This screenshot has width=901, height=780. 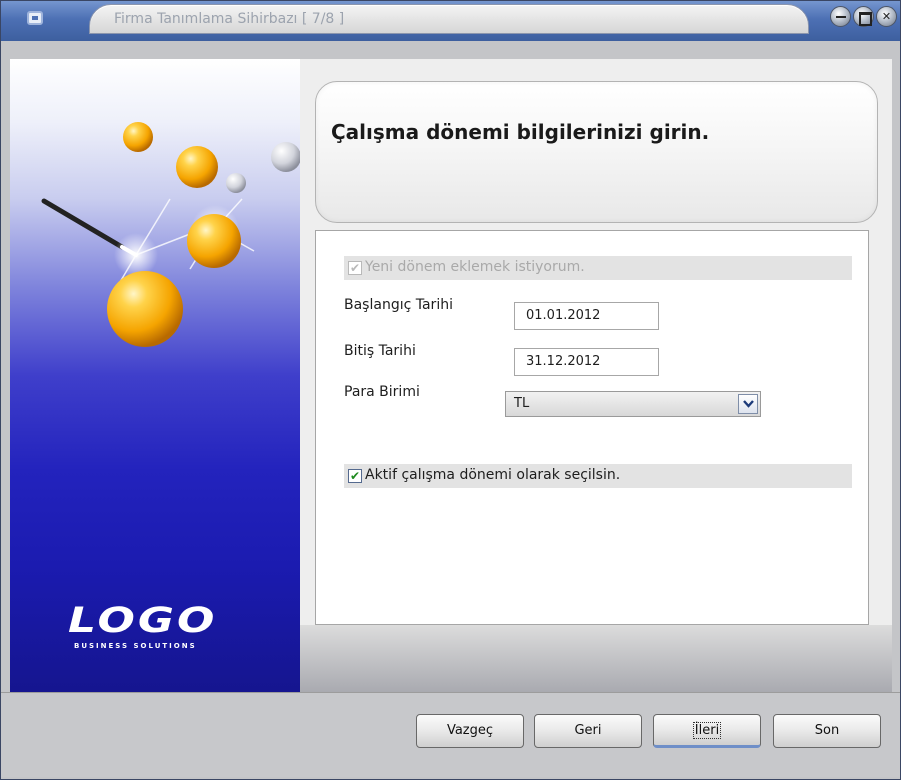 What do you see at coordinates (135, 646) in the screenshot?
I see `logo-tagline: BUSINESS SOLUTIONS` at bounding box center [135, 646].